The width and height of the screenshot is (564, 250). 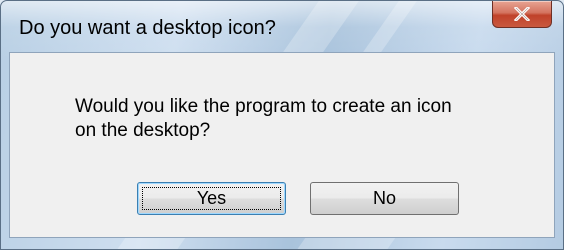 I want to click on close-x-icon, so click(x=522, y=14).